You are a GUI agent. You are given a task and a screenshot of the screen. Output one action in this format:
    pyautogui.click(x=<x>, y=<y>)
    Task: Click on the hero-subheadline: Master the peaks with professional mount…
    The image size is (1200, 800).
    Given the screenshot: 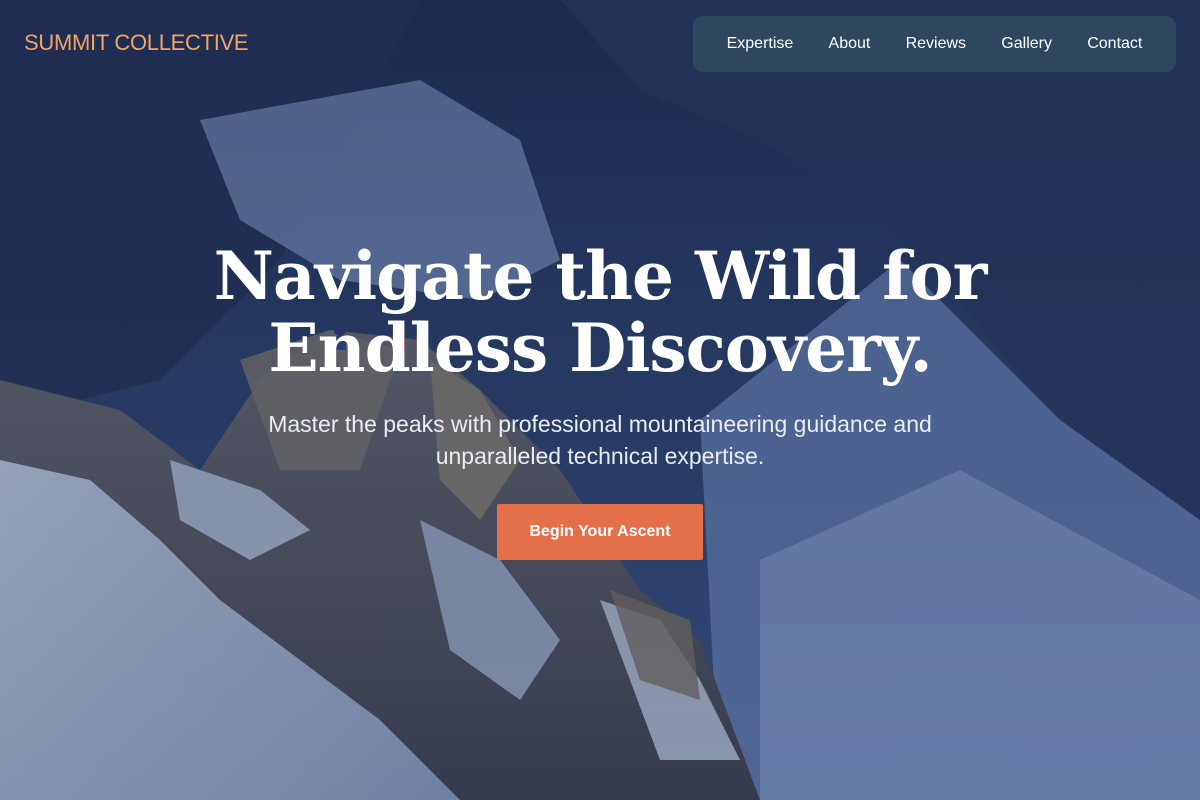 What is the action you would take?
    pyautogui.click(x=600, y=440)
    